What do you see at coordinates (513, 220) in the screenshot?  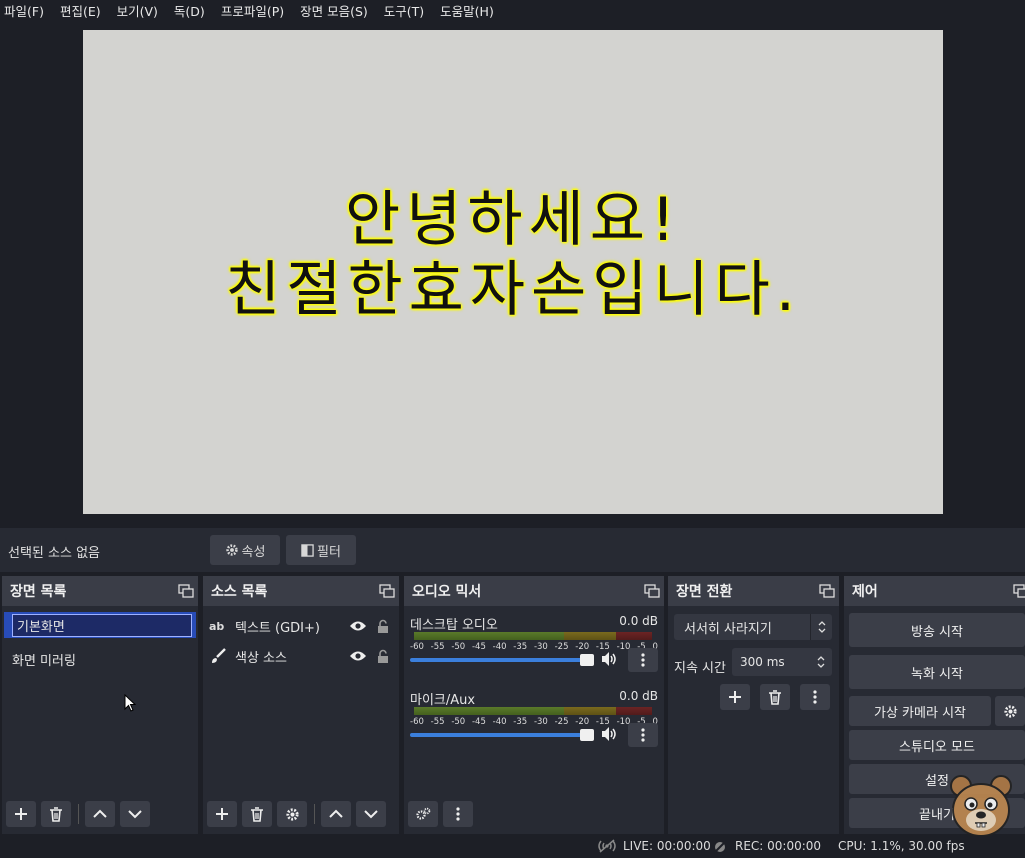 I see `preview-text-line1: 안녕하세요!` at bounding box center [513, 220].